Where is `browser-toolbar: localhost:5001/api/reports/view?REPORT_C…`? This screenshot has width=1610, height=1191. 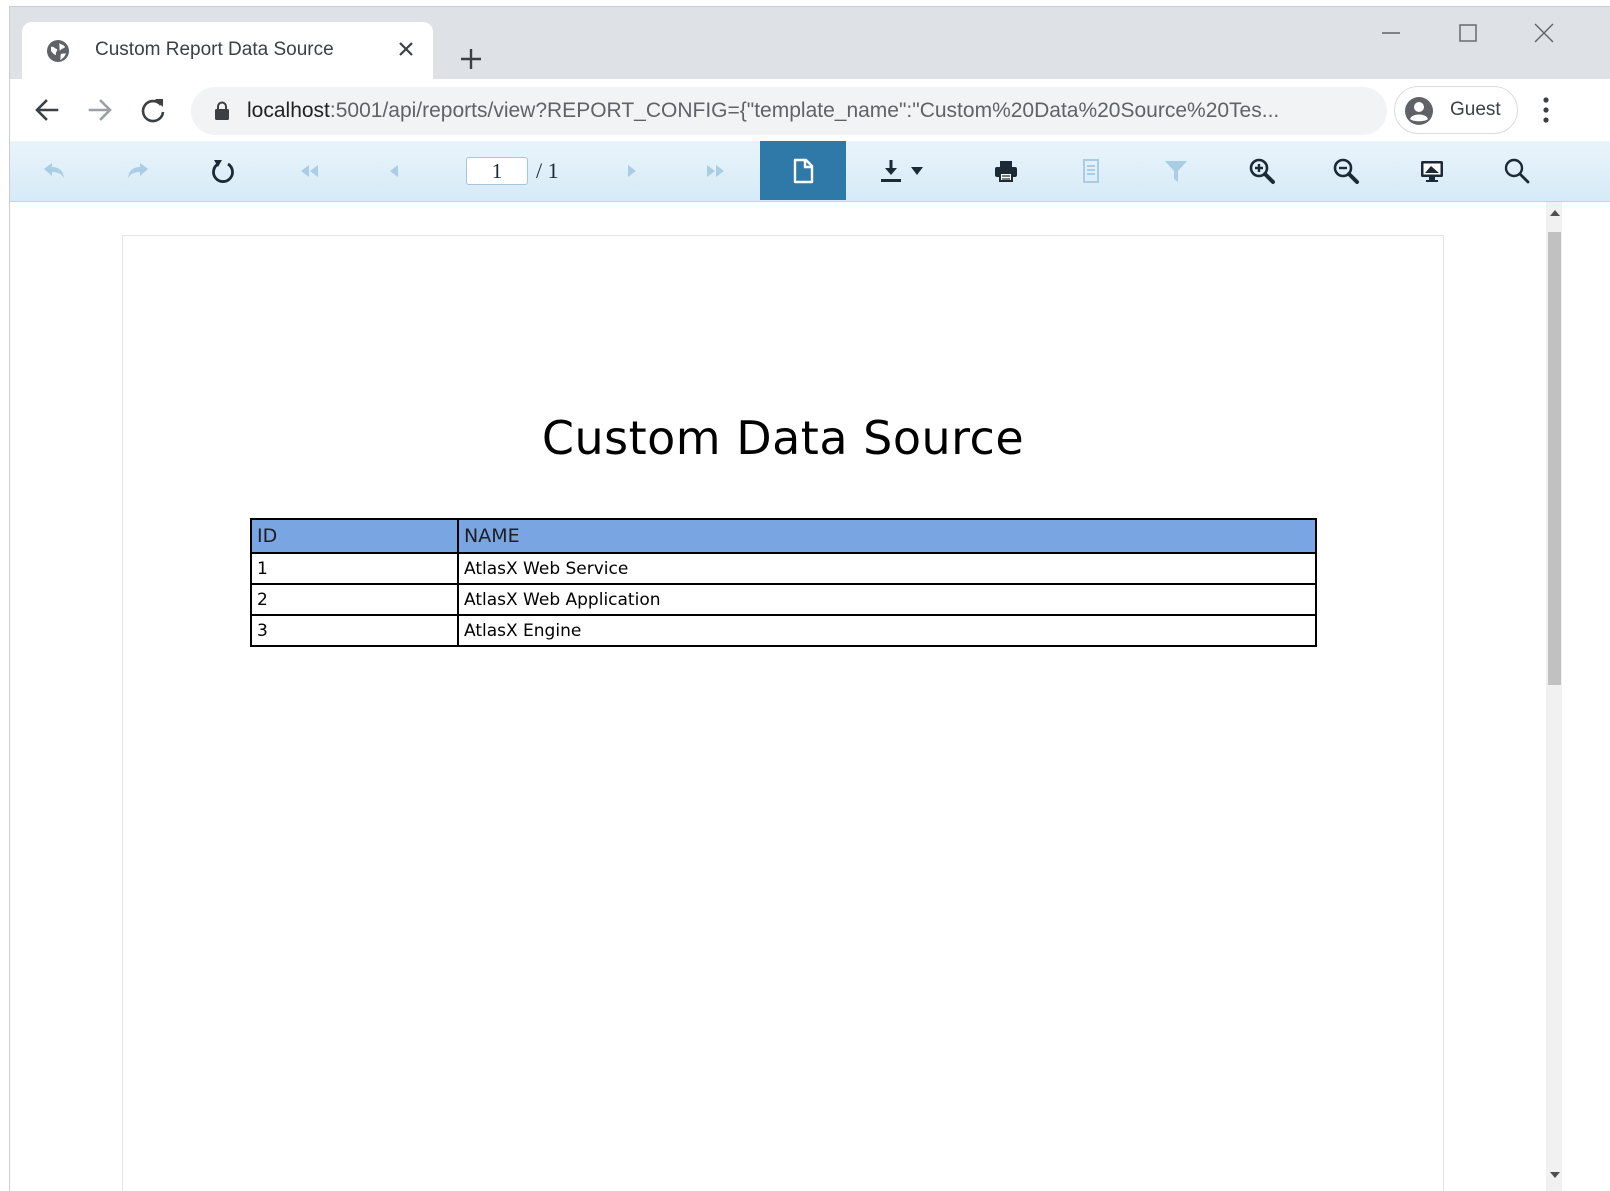 browser-toolbar: localhost:5001/api/reports/view?REPORT_C… is located at coordinates (810, 110).